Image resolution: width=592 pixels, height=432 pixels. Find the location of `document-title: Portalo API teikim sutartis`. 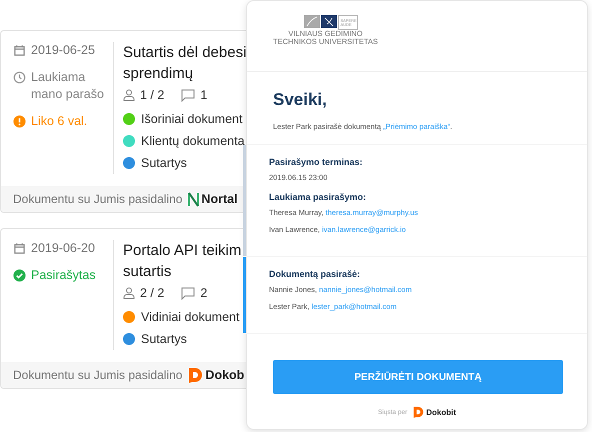

document-title: Portalo API teikim sutartis is located at coordinates (182, 261).